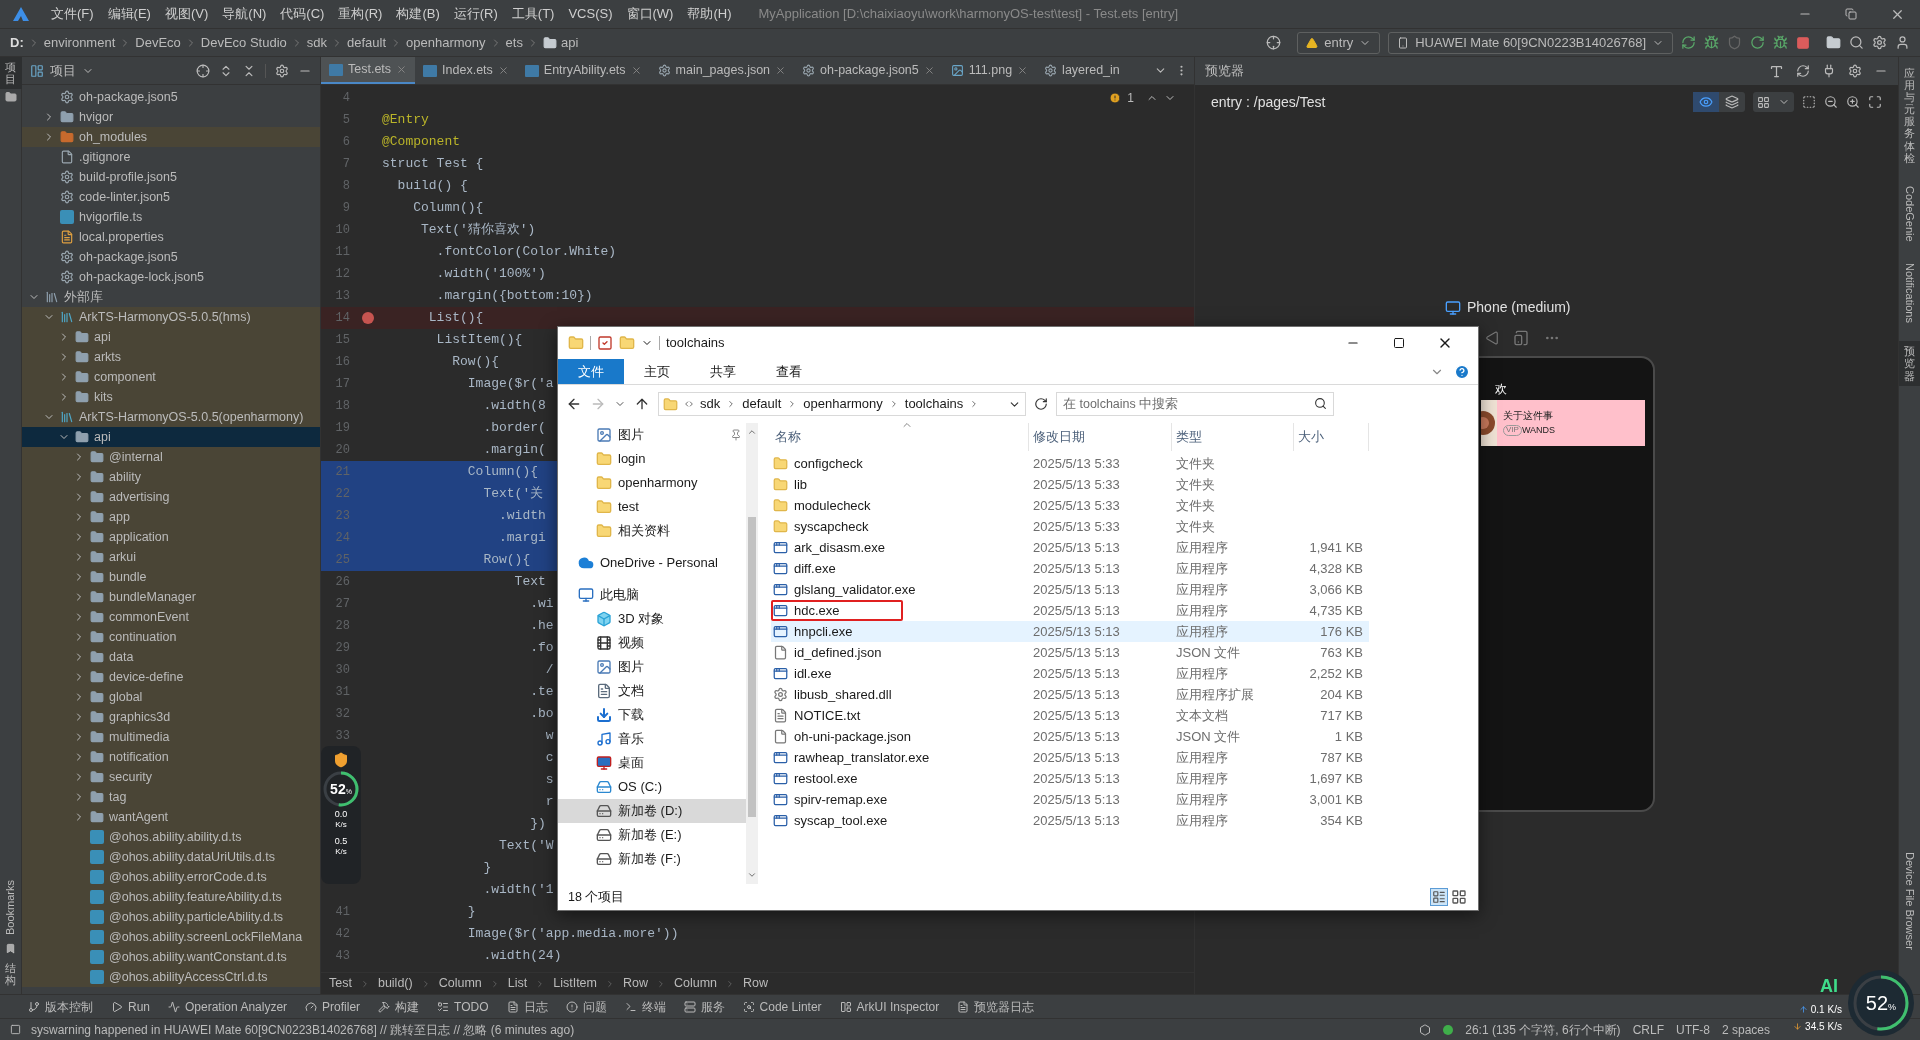 This screenshot has height=1040, width=1920. What do you see at coordinates (446, 42) in the screenshot?
I see `breadcrumb-item: openharmony` at bounding box center [446, 42].